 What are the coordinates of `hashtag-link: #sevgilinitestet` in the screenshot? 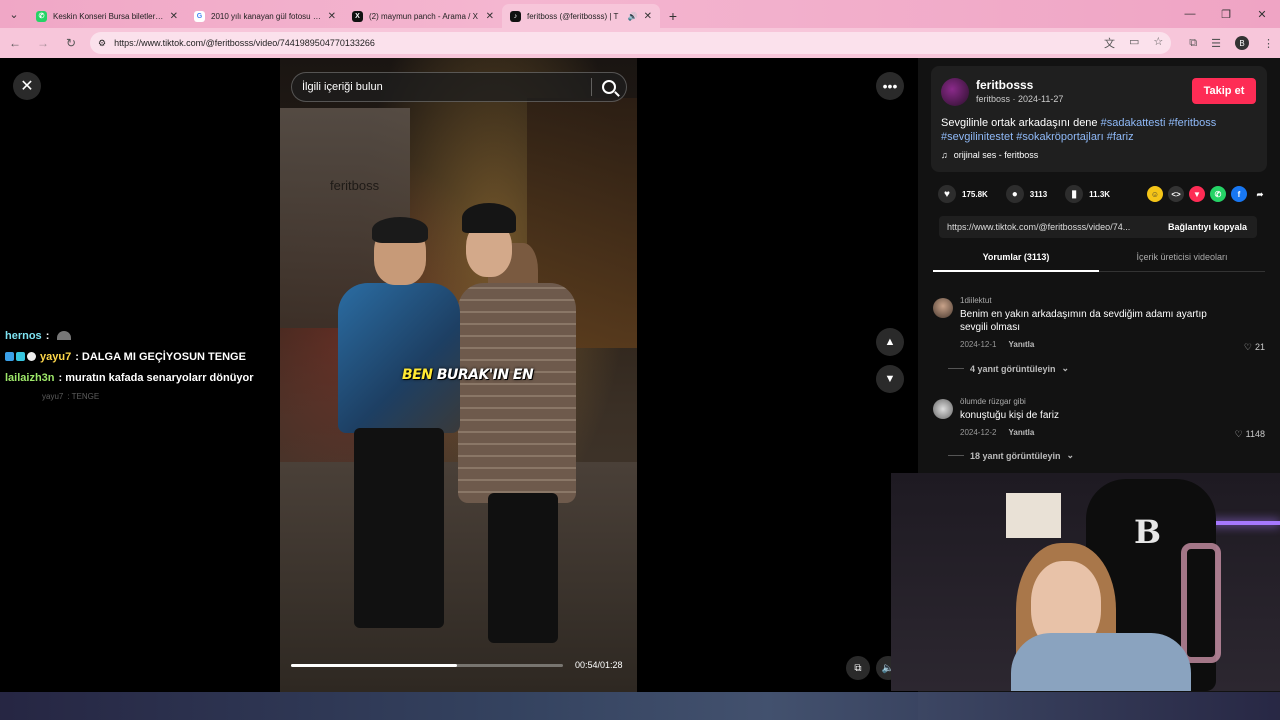 It's located at (977, 137).